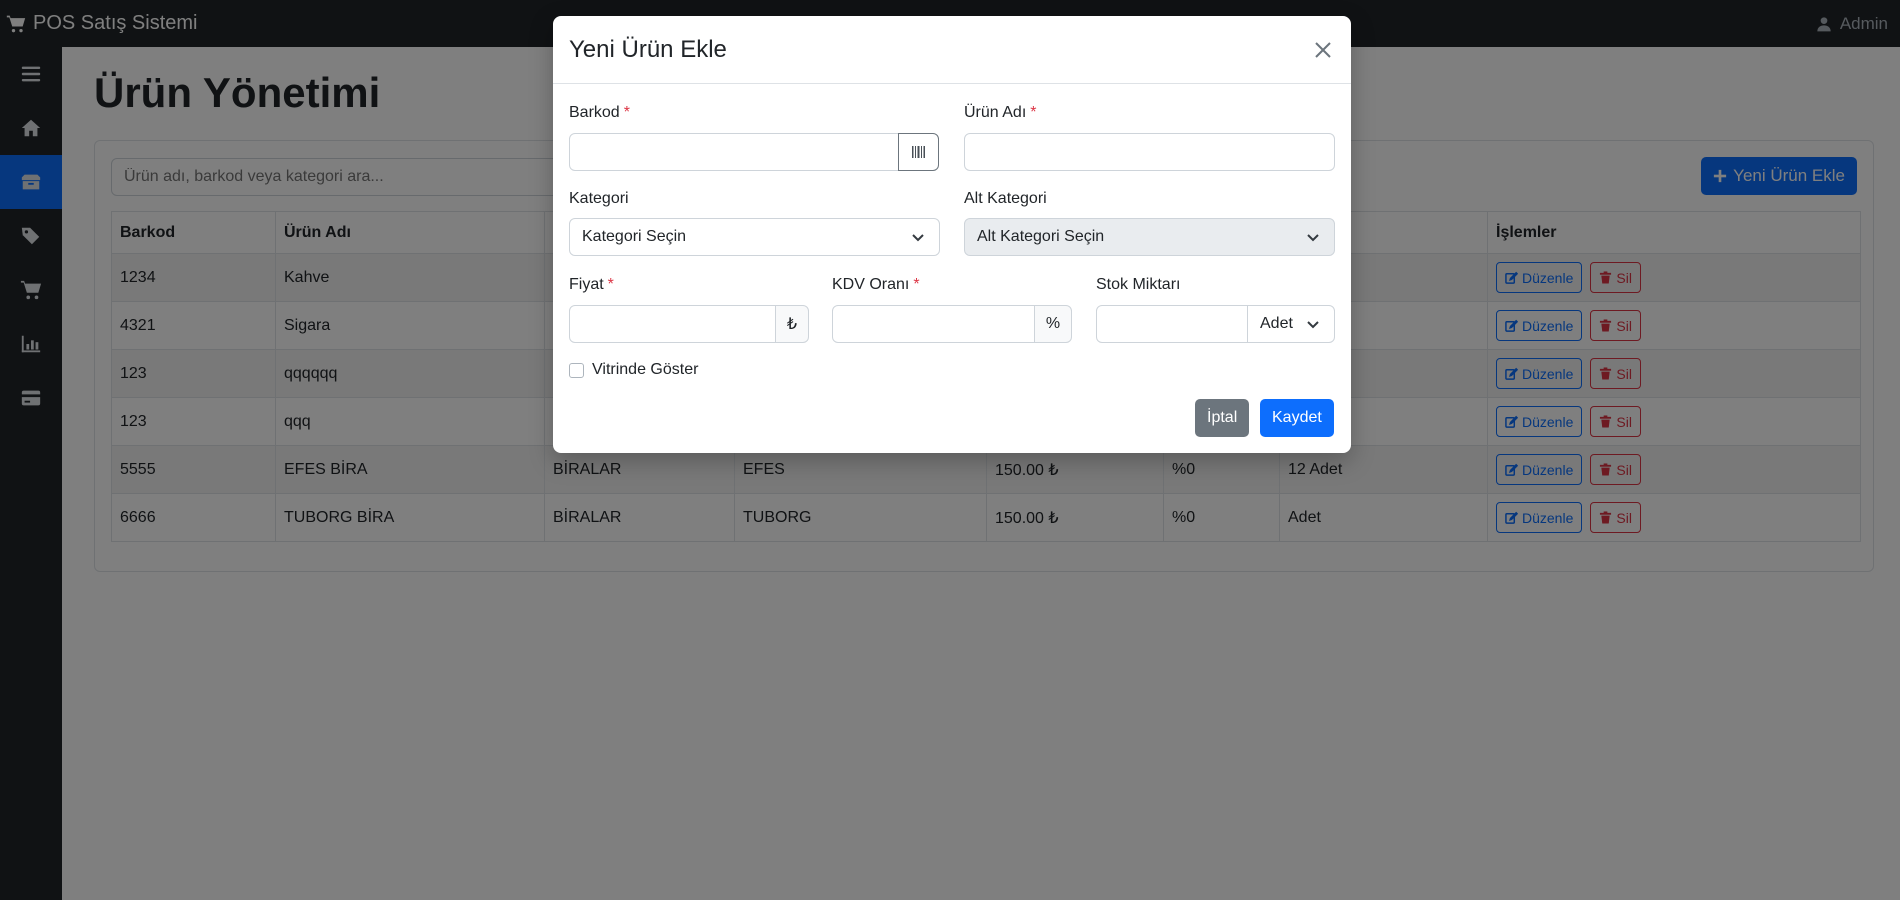 This screenshot has width=1900, height=900. What do you see at coordinates (594, 112) in the screenshot?
I see `barcode-label-text: Barkod` at bounding box center [594, 112].